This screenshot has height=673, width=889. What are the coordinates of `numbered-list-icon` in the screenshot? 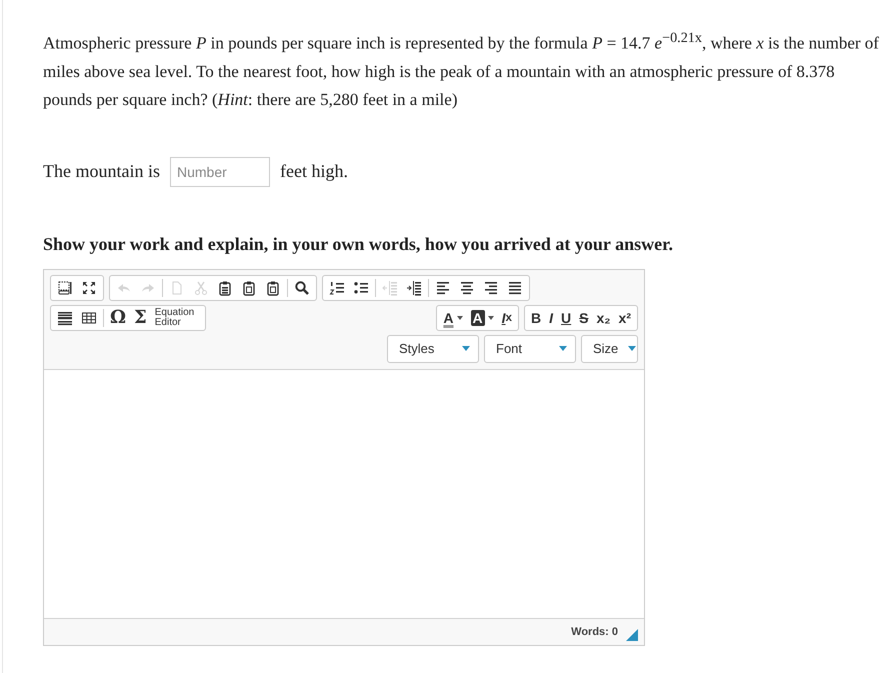 It's located at (337, 288).